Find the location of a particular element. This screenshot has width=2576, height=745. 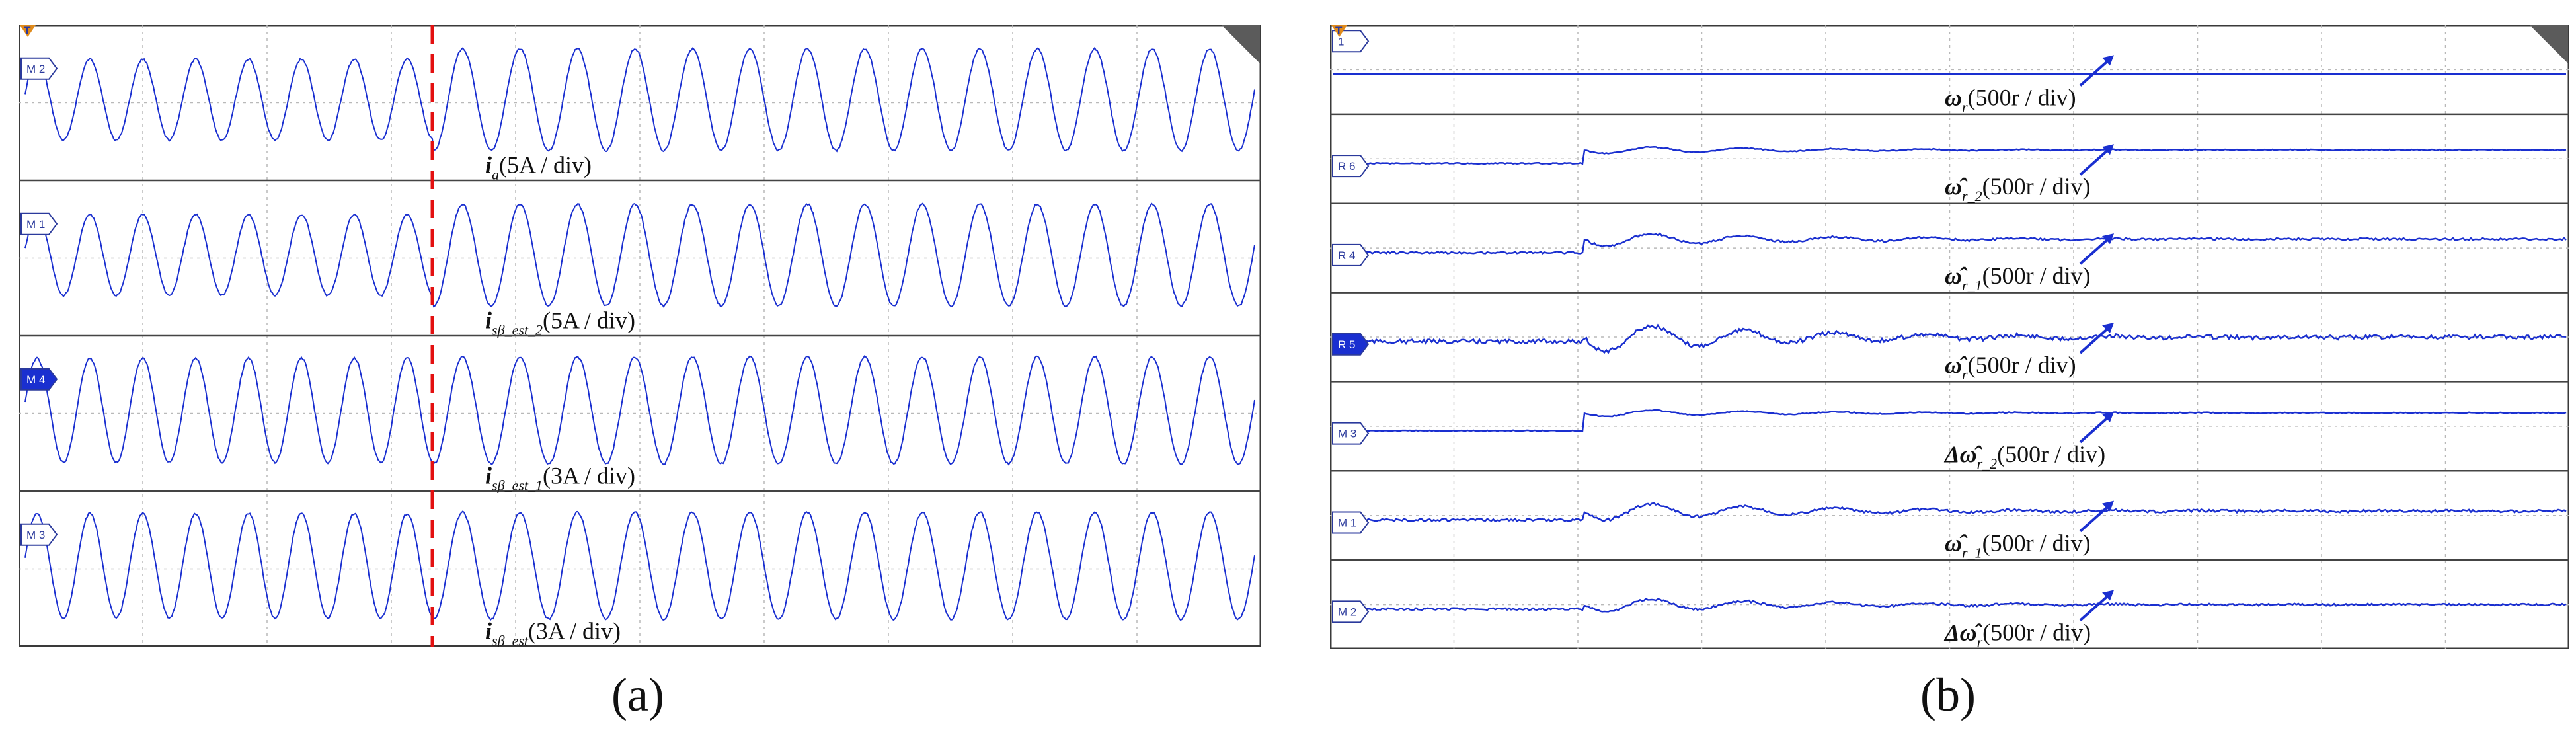

trigger-marker-text: T is located at coordinates (27, 31).